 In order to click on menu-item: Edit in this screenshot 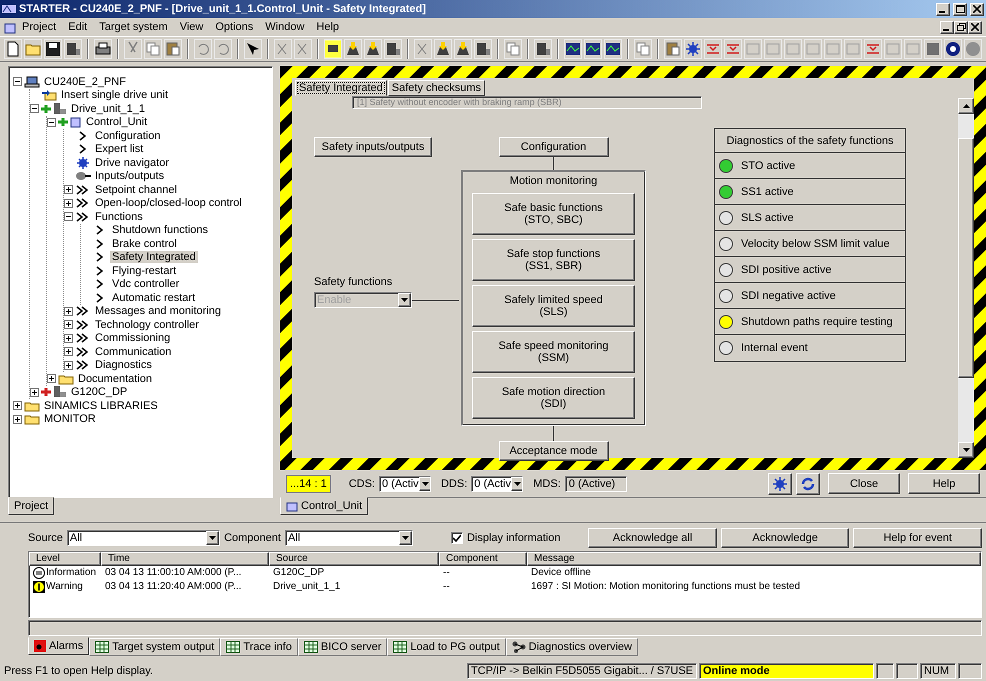, I will do `click(78, 27)`.